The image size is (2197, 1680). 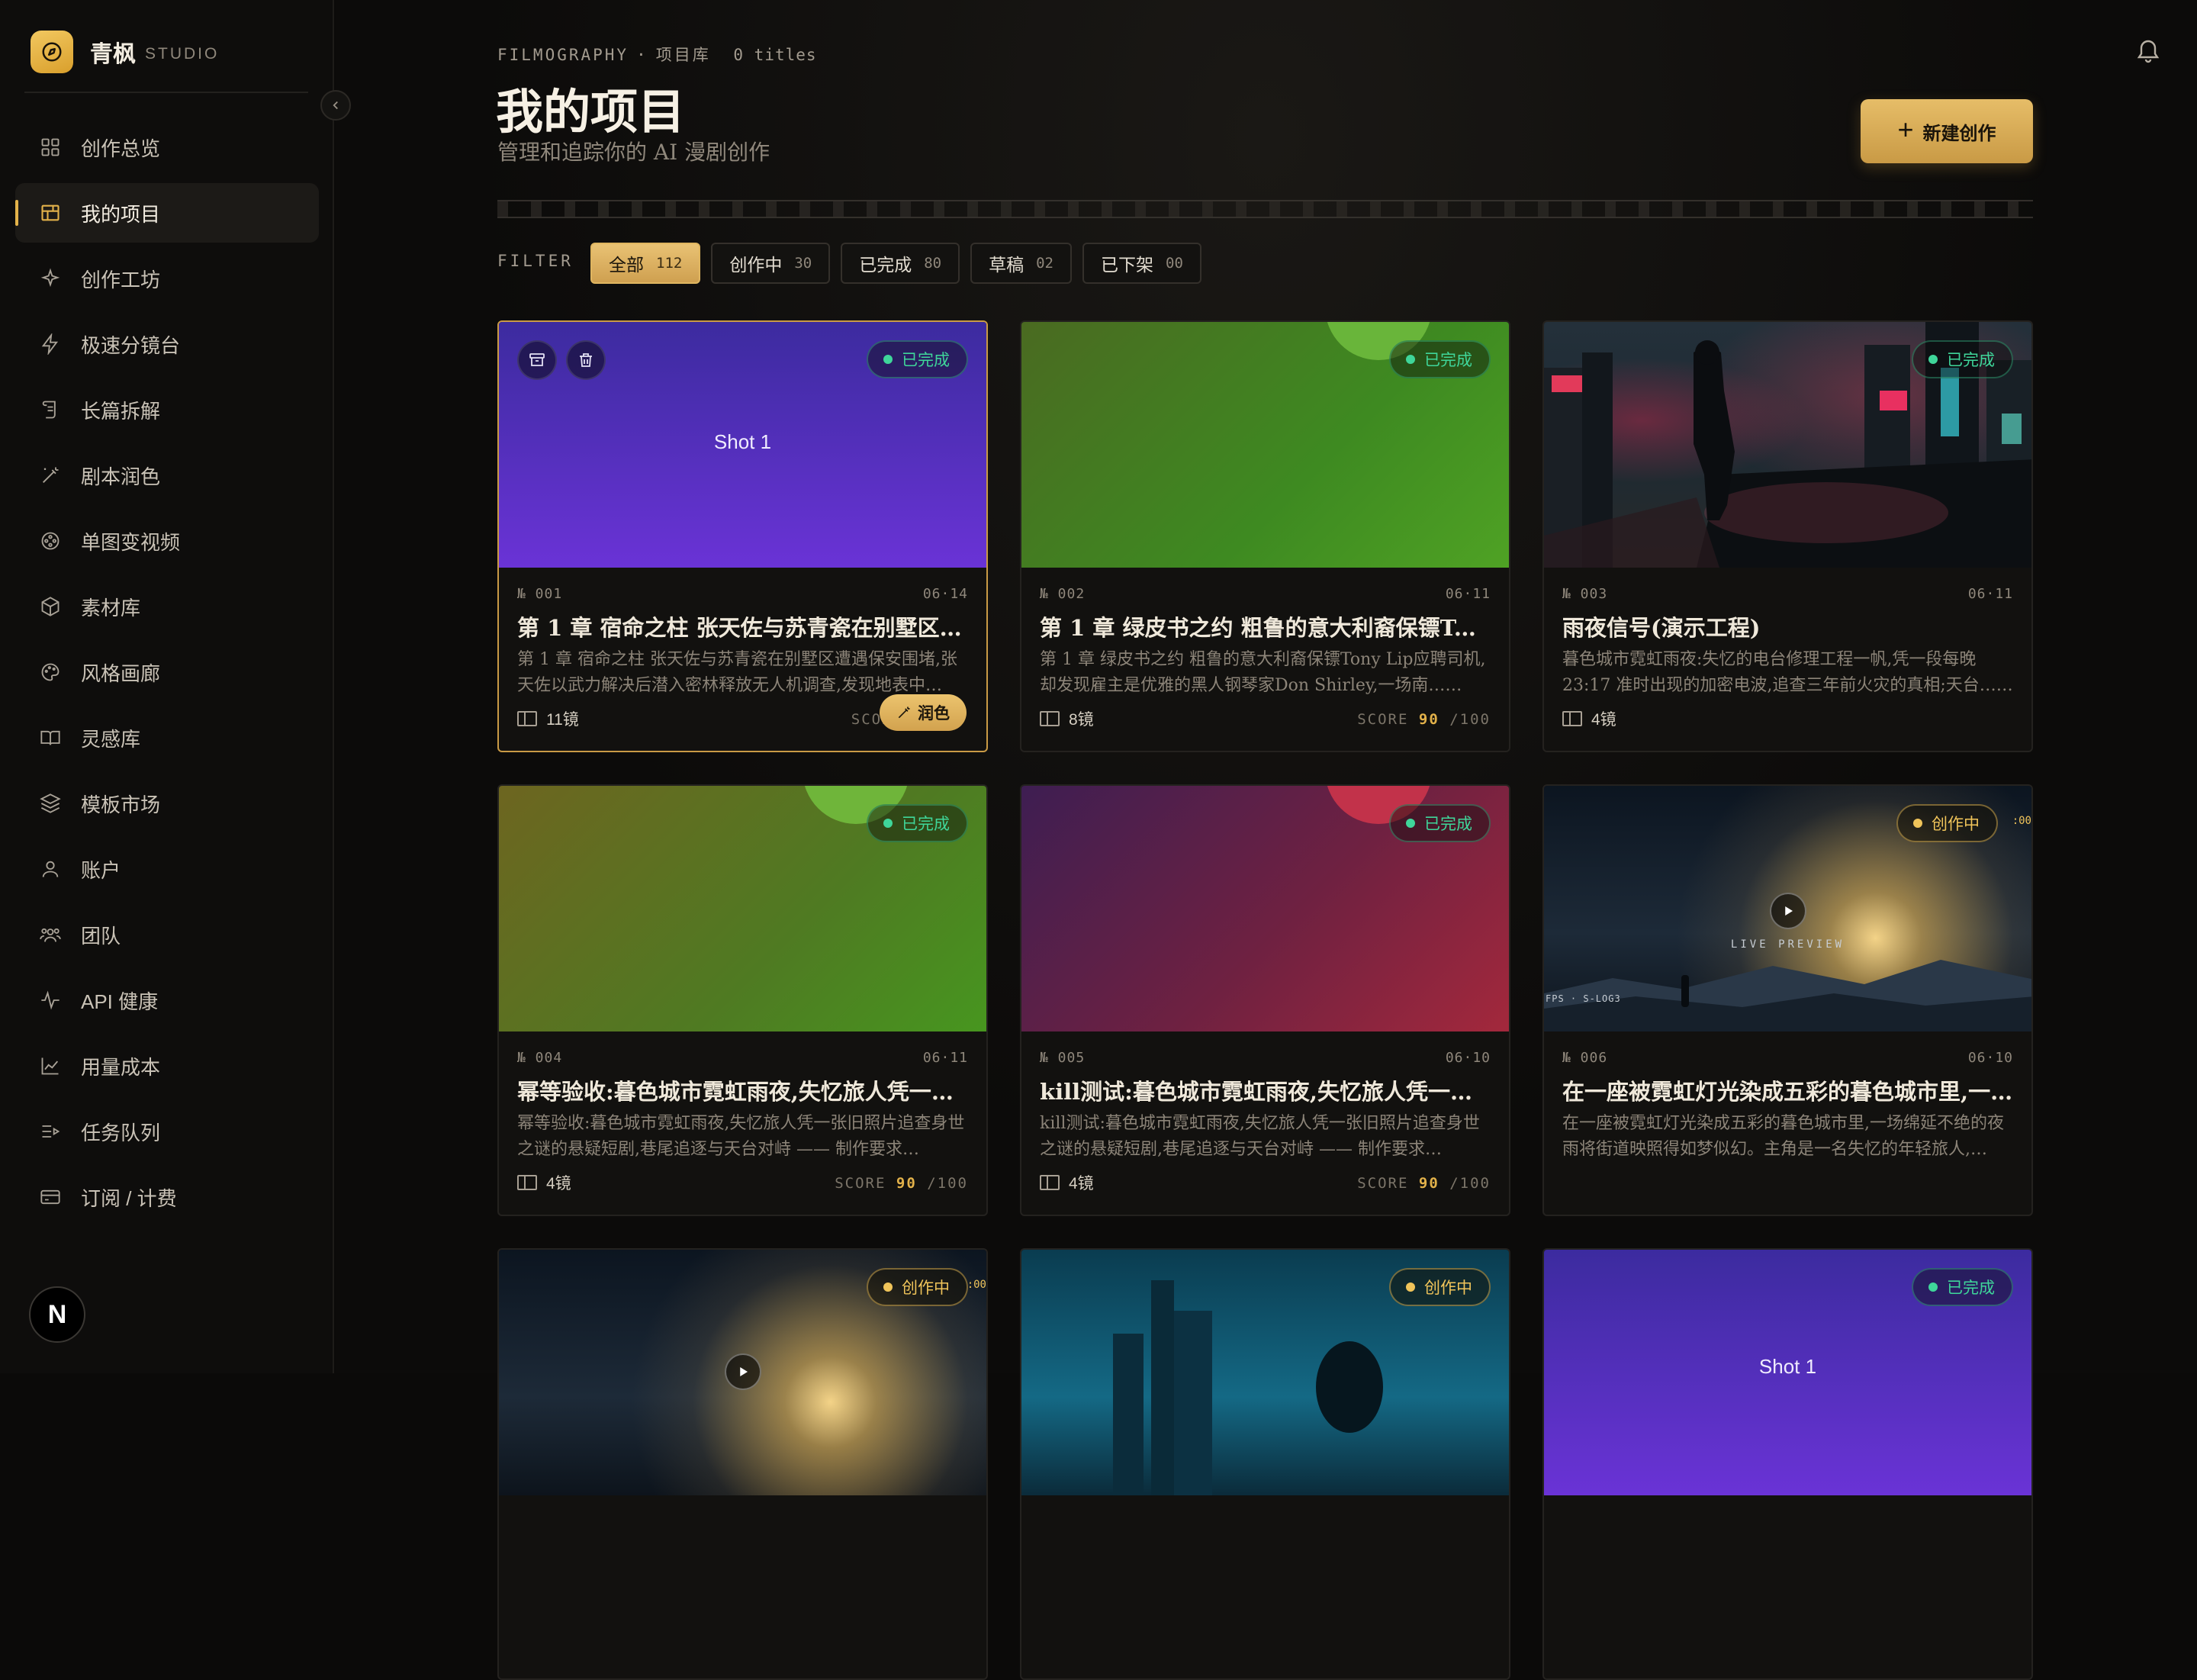 I want to click on sidebar-item-templates: 模板市场, so click(x=167, y=803).